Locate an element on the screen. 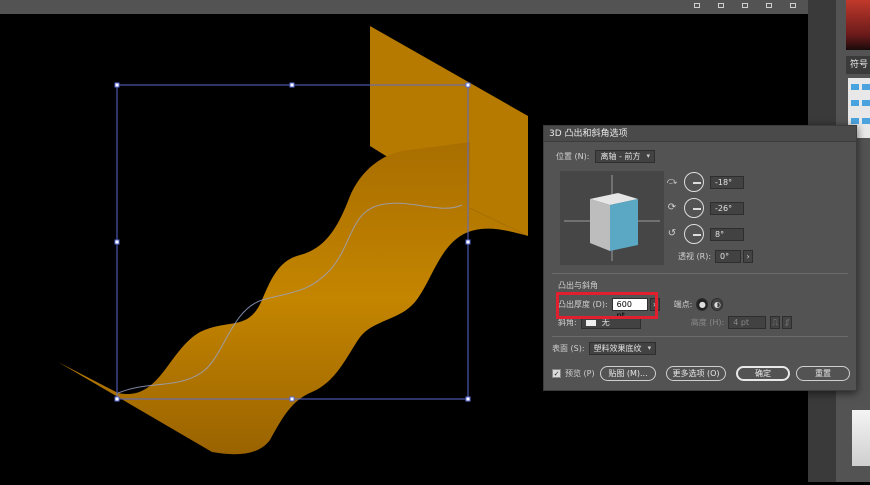  bevel-swatch is located at coordinates (590, 322).